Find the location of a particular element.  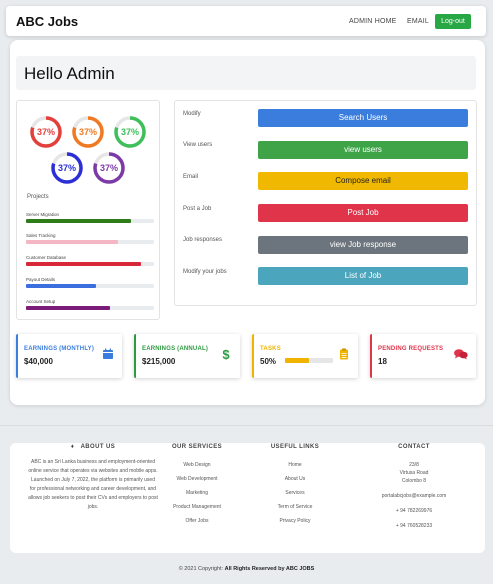

footer-about-heading-text: ABOUT US is located at coordinates (98, 447).